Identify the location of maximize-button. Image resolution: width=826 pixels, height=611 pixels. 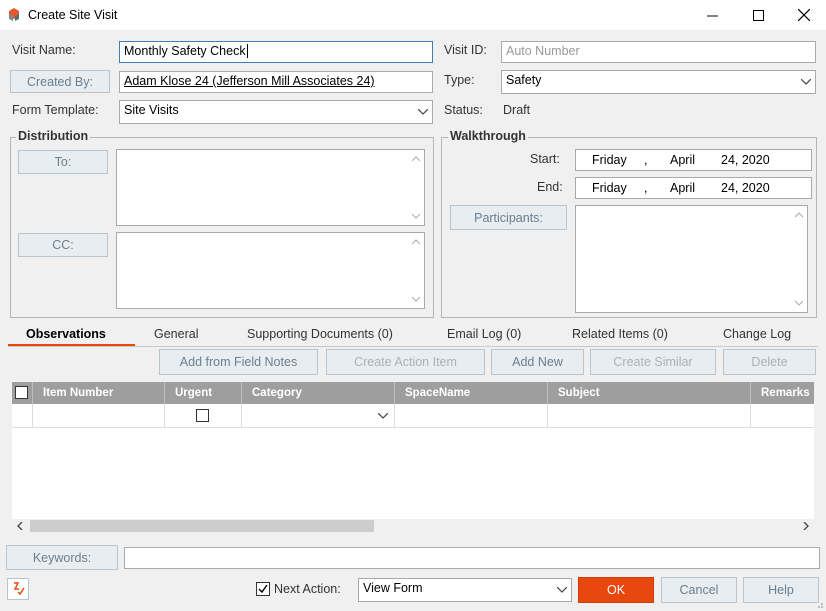
(758, 15).